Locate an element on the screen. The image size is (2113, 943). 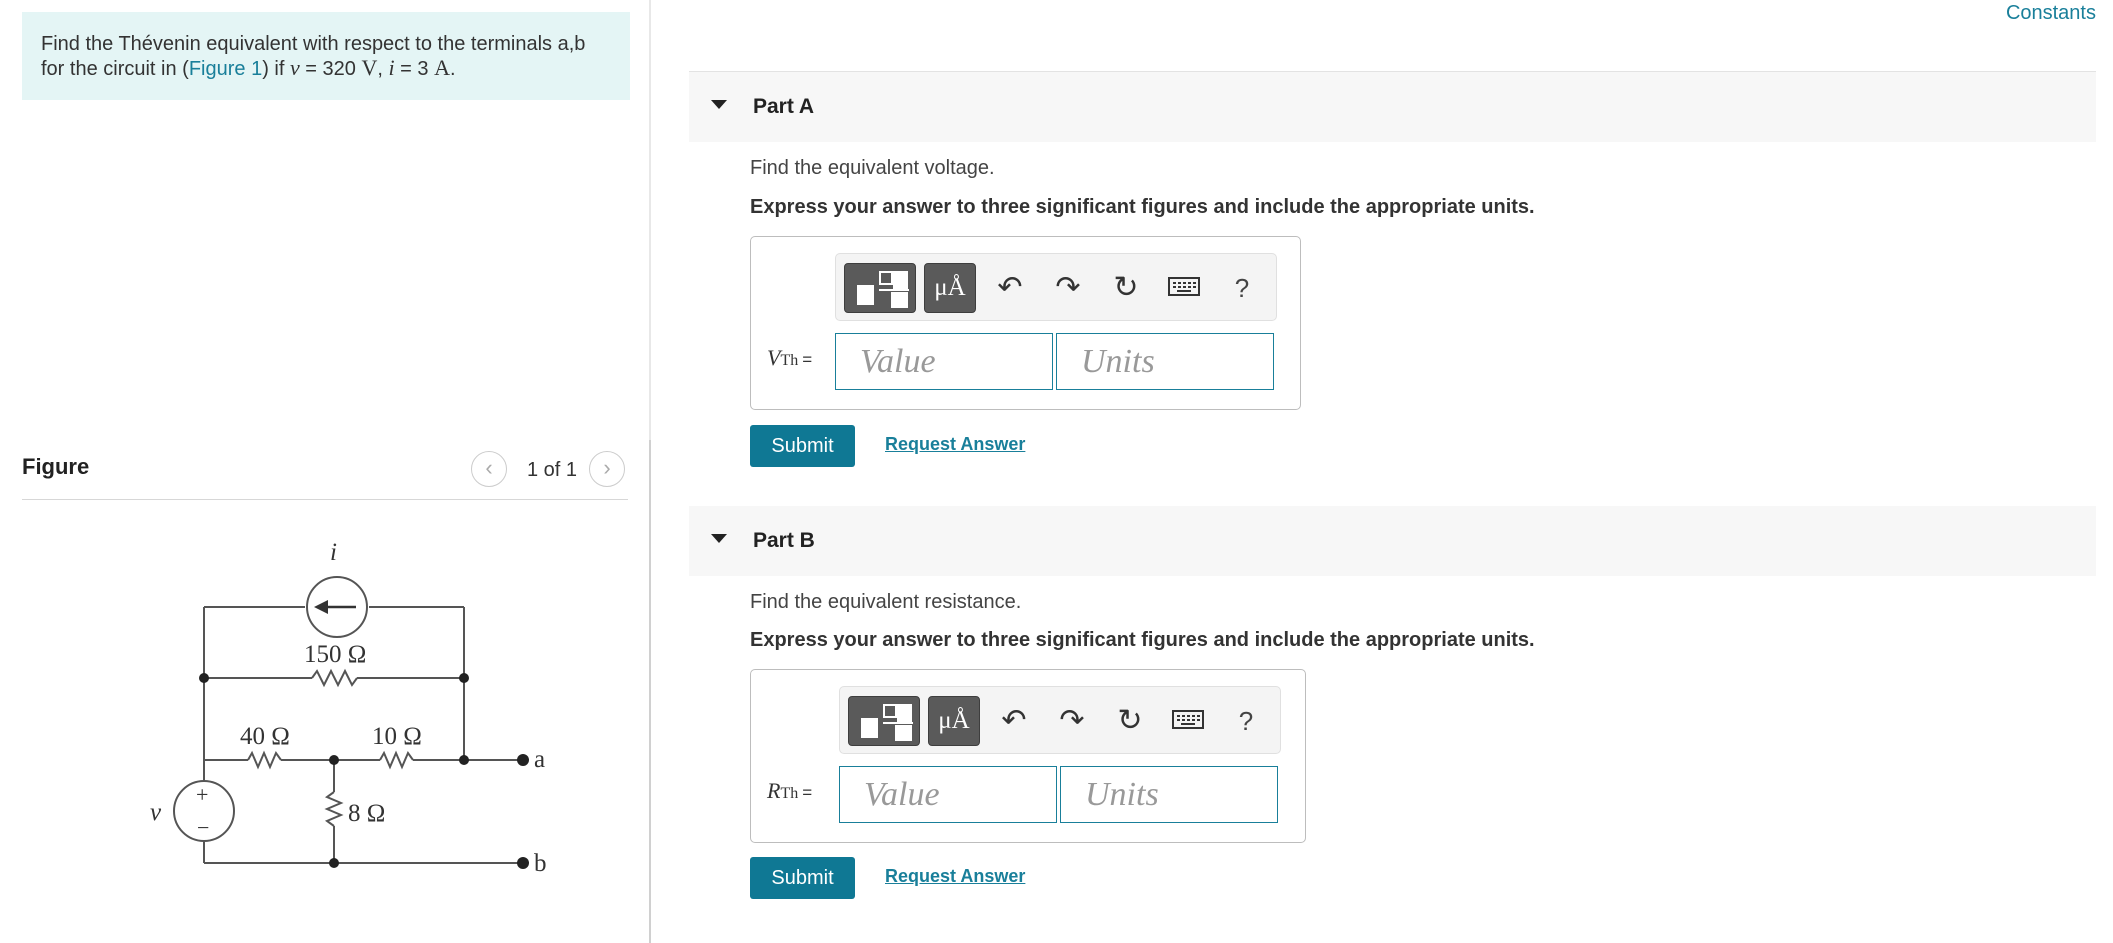
figure-title: Figure is located at coordinates (56, 466).